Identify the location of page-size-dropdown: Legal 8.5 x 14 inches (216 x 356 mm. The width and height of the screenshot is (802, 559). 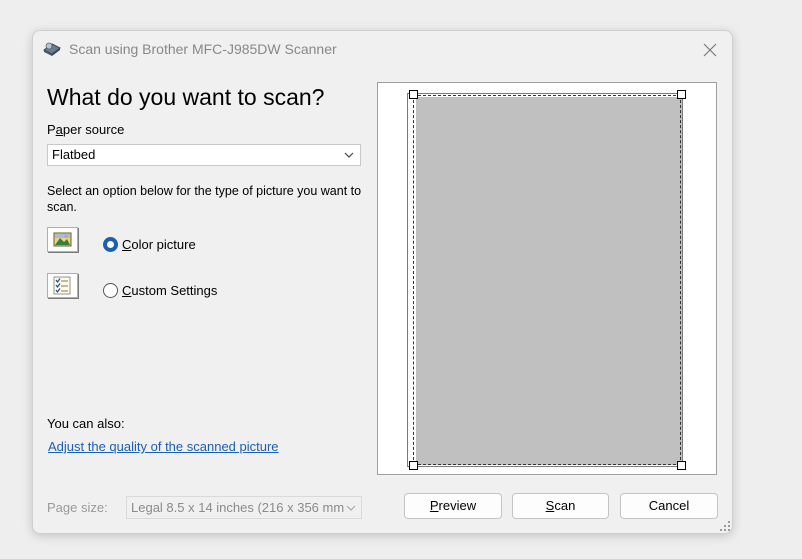
(244, 507).